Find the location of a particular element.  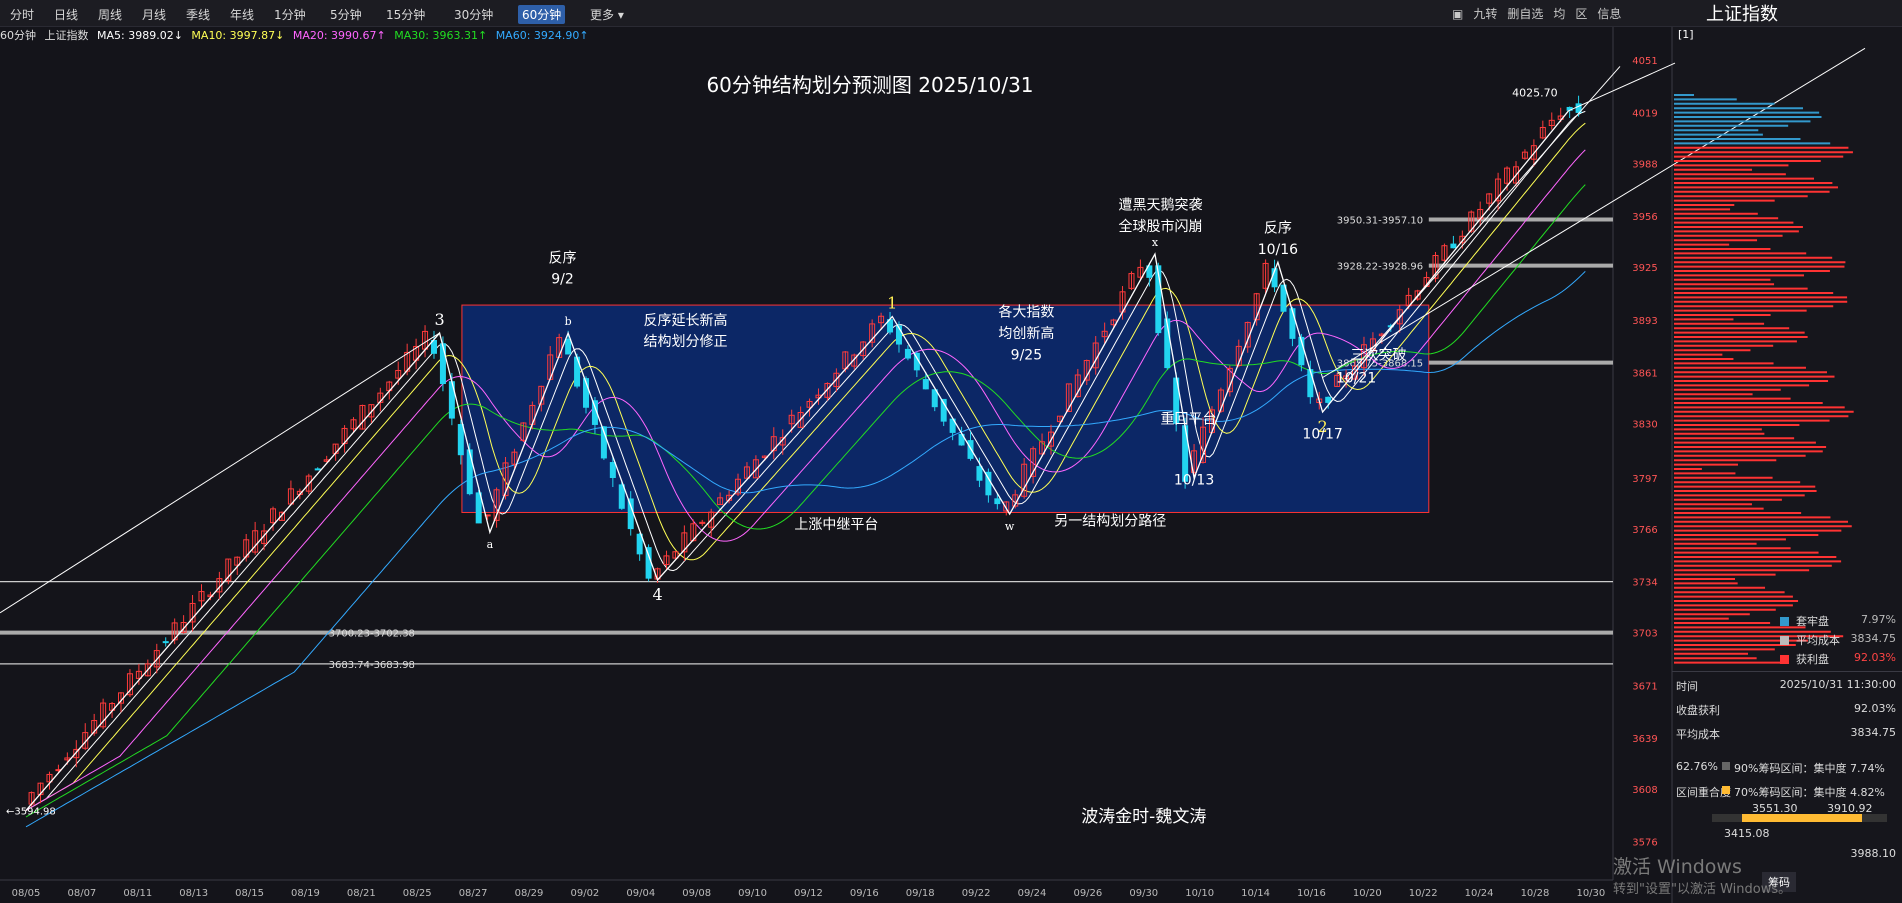

x-tick-label: 09/10 is located at coordinates (752, 893).